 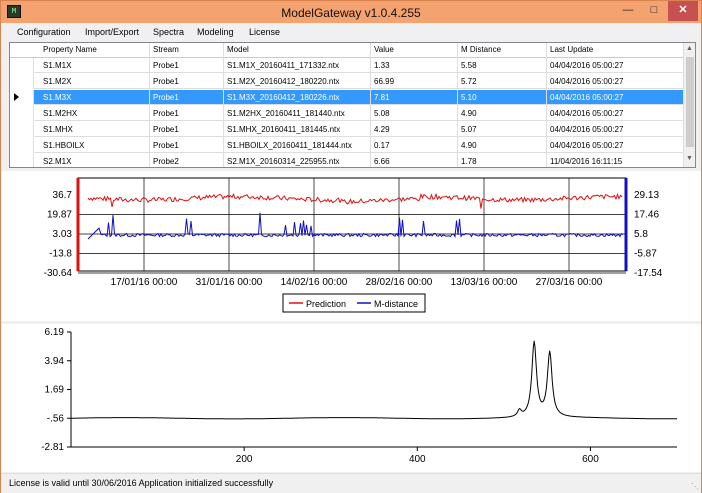 I want to click on cell-value: 4.29, so click(x=382, y=129).